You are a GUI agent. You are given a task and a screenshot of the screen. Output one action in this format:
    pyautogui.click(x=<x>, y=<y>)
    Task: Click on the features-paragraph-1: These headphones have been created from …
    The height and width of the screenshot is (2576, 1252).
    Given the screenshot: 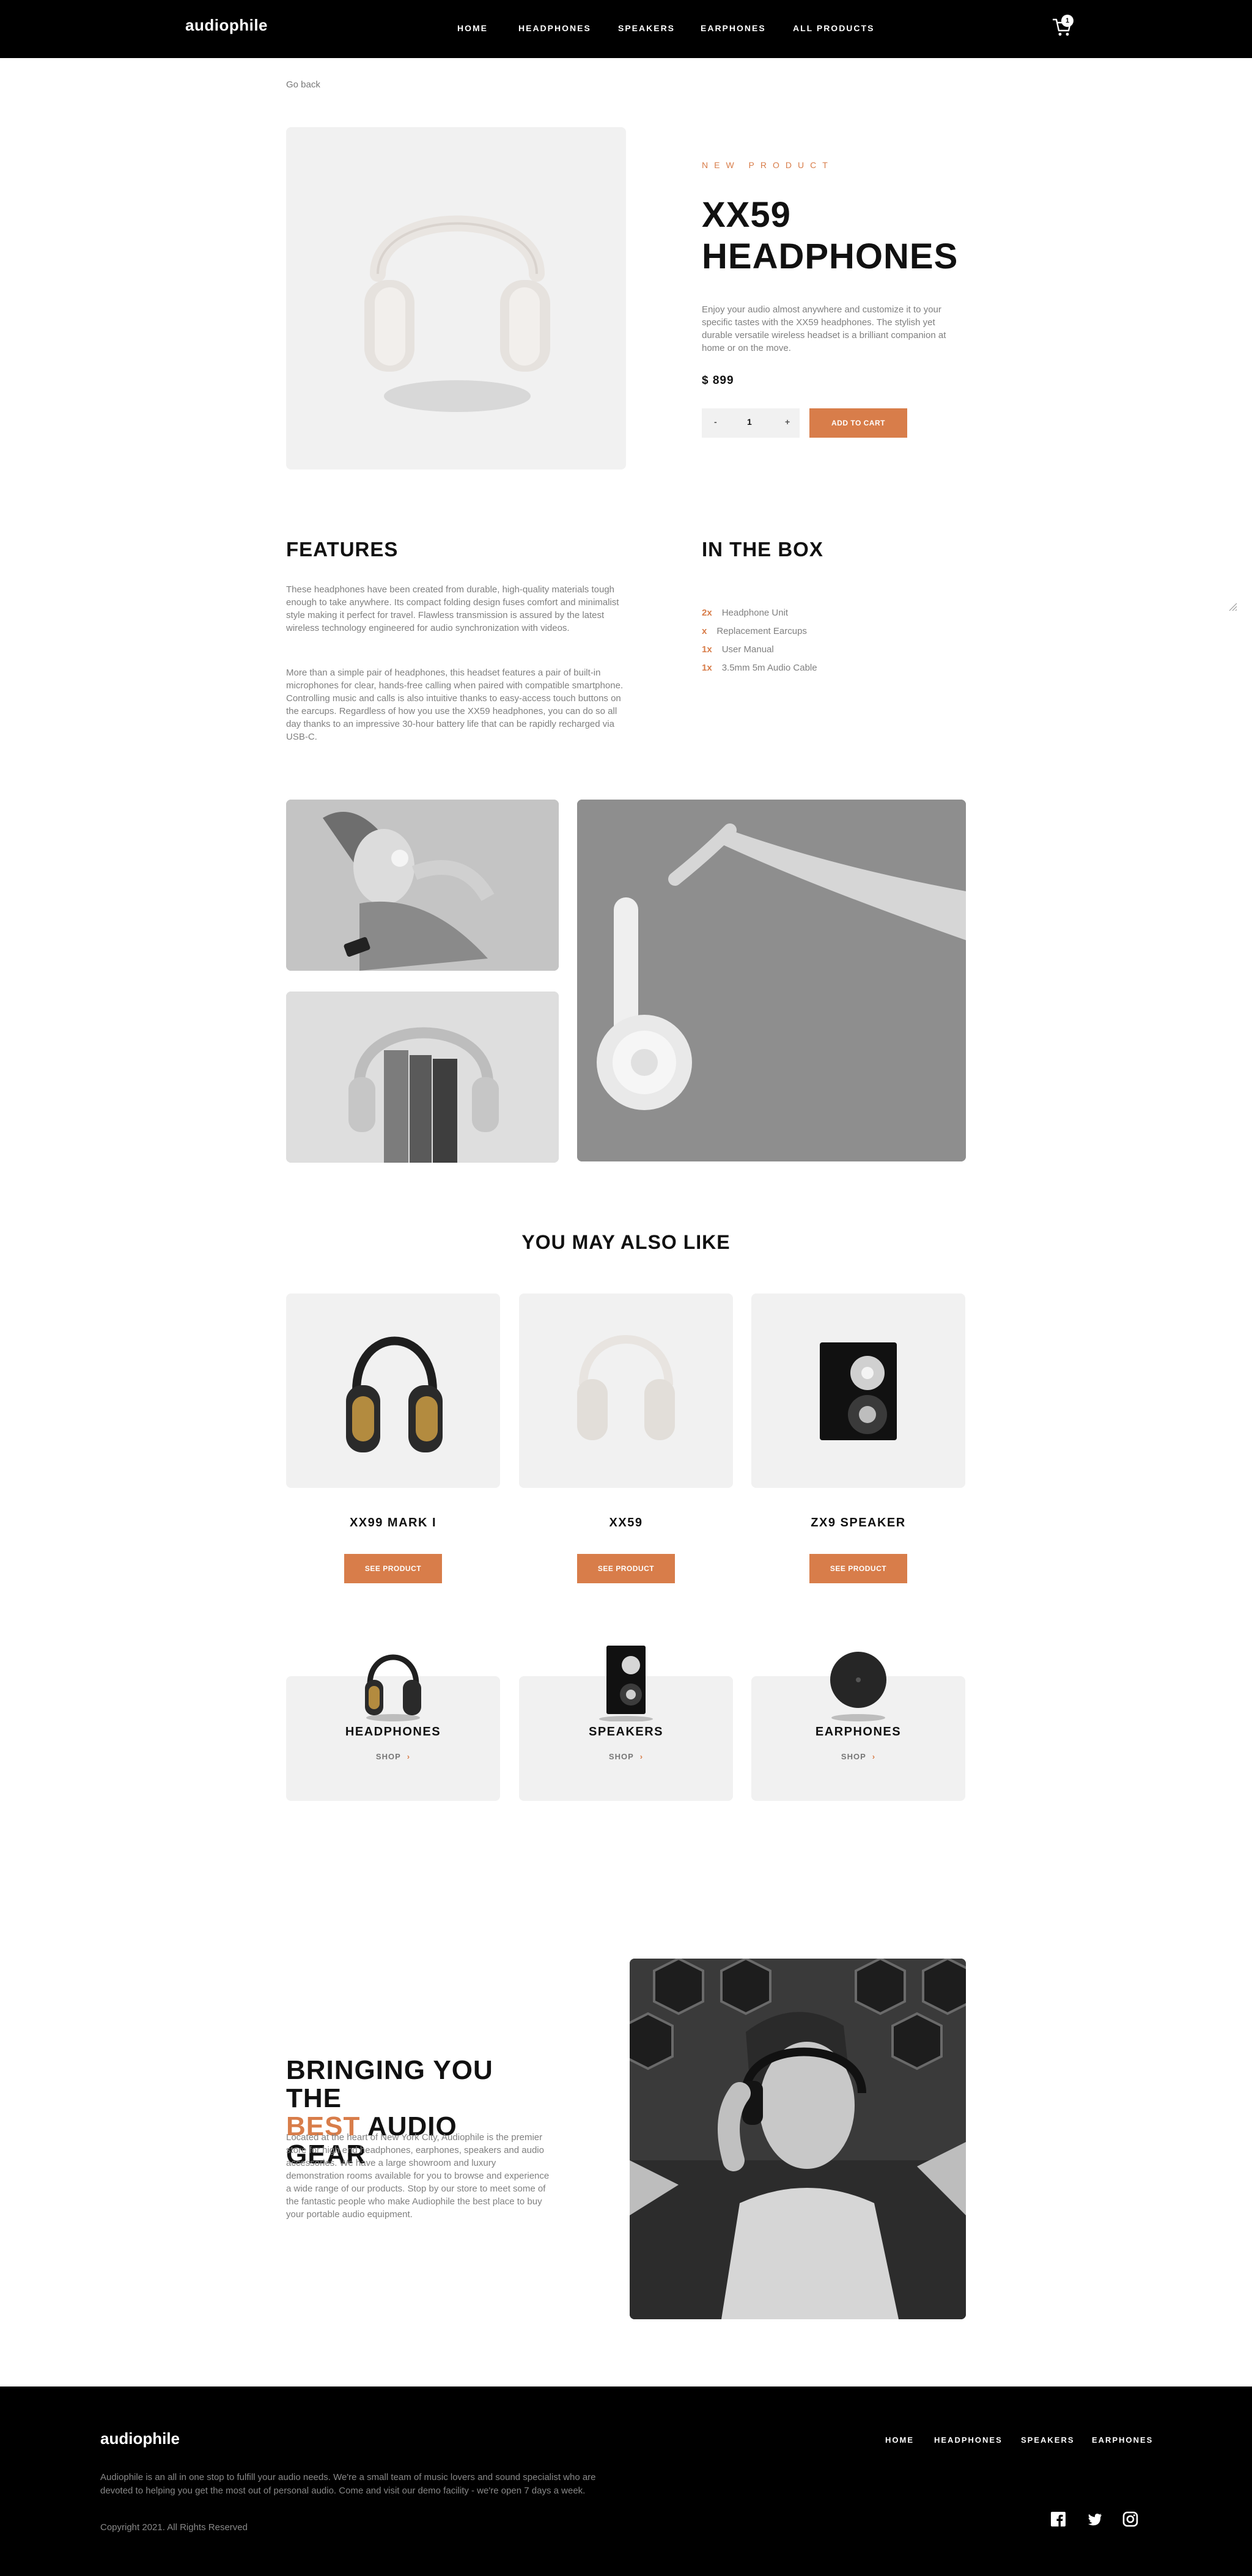 What is the action you would take?
    pyautogui.click(x=452, y=608)
    